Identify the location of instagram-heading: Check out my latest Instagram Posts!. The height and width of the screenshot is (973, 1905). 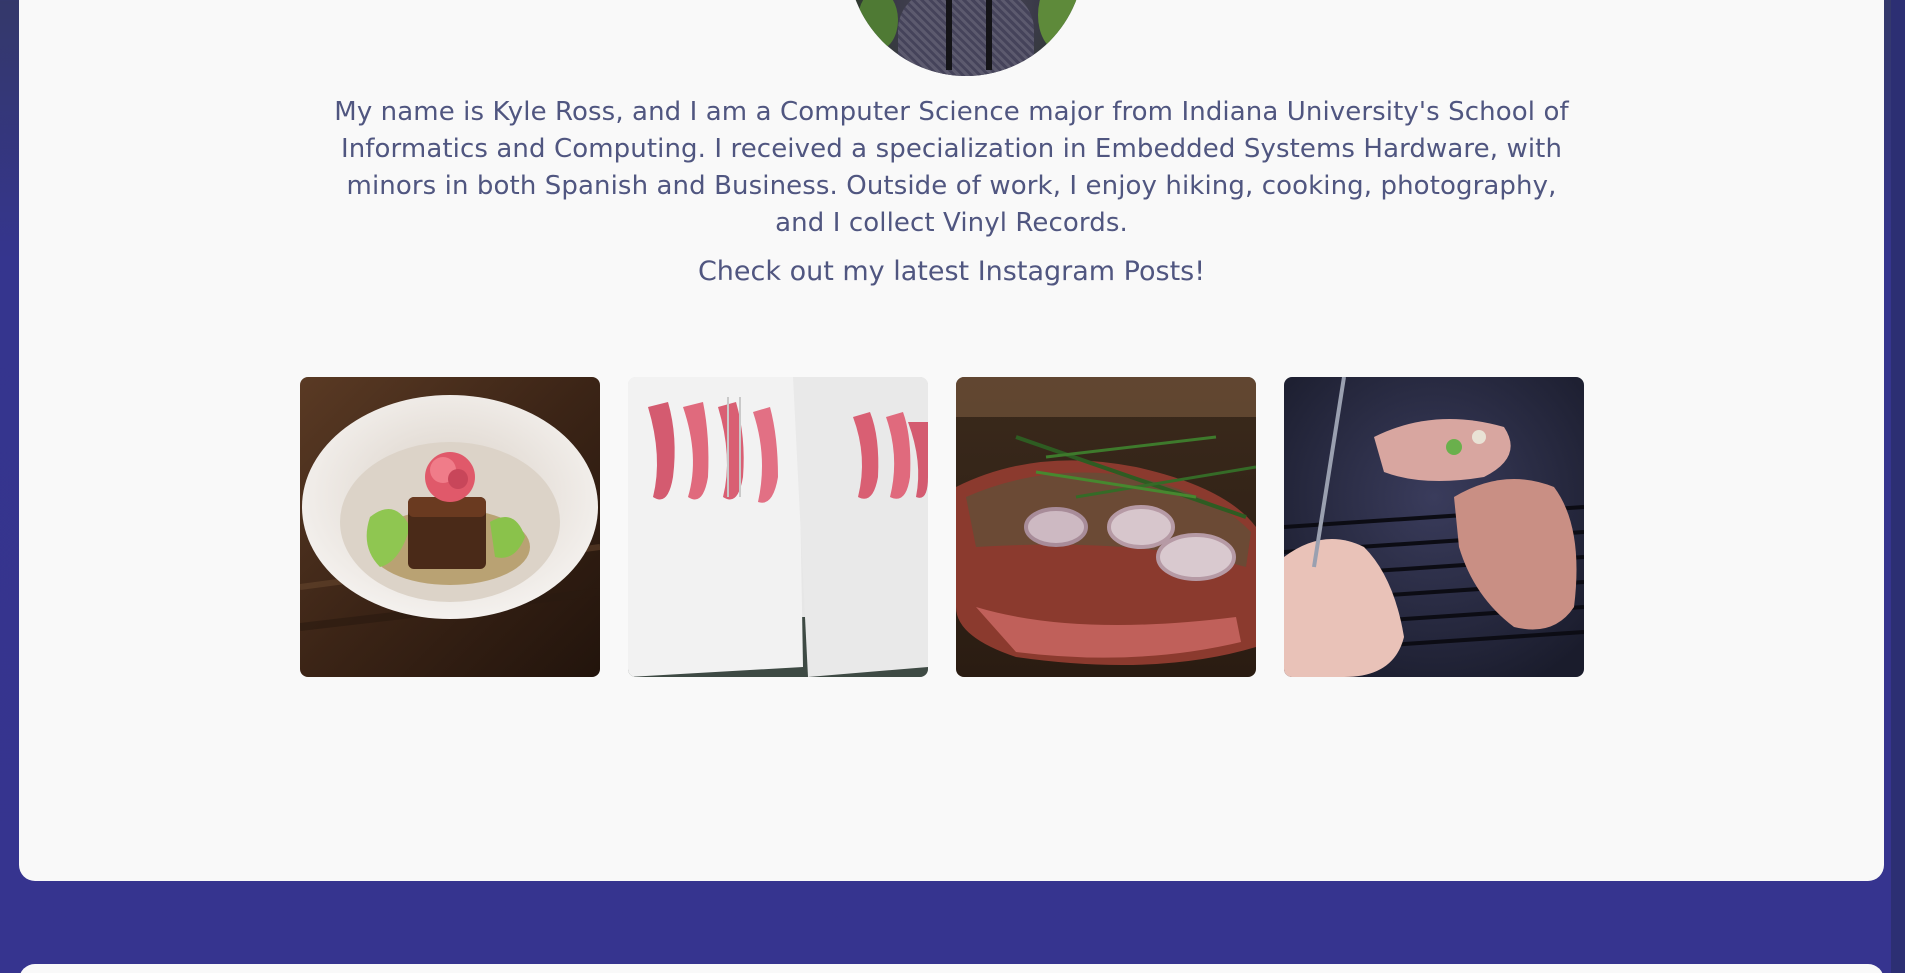
(951, 271).